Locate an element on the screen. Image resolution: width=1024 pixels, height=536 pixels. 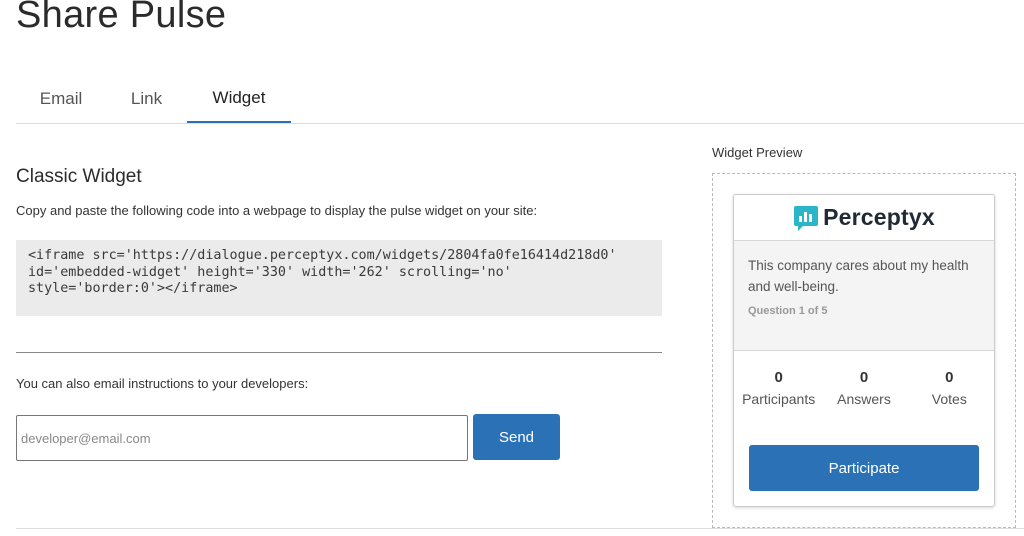
stat-label: Answers is located at coordinates (864, 399).